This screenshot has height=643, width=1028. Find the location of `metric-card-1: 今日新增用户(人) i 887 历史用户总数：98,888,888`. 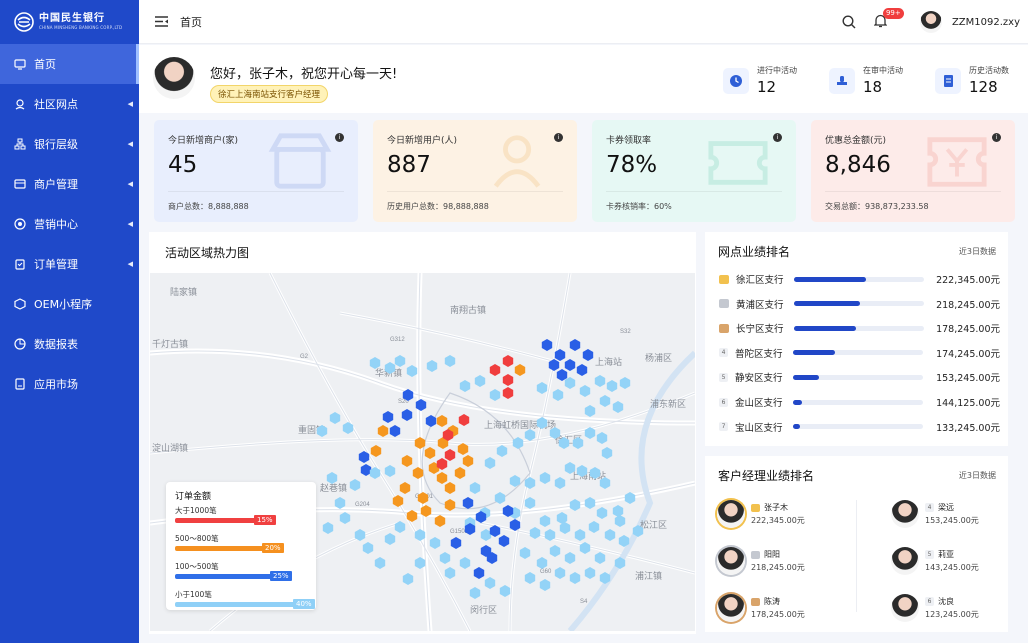

metric-card-1: 今日新增用户(人) i 887 历史用户总数：98,888,888 is located at coordinates (475, 171).